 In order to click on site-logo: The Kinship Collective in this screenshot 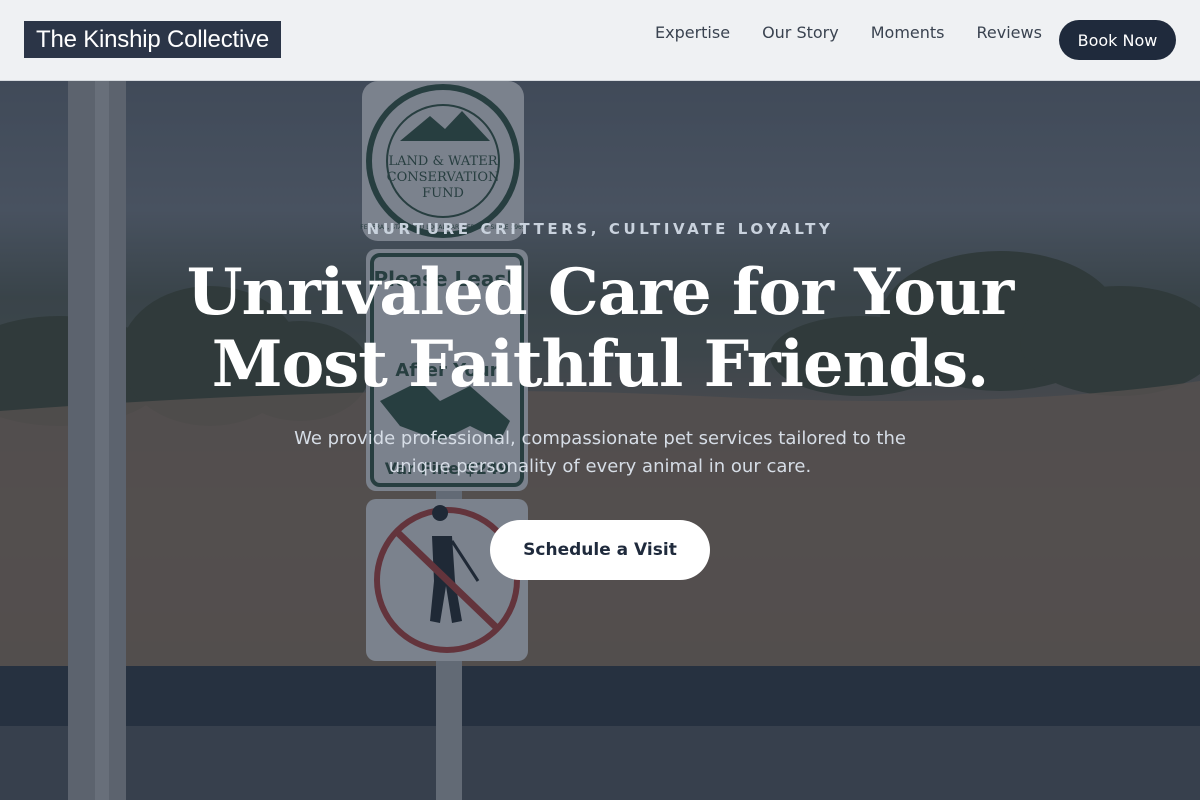, I will do `click(153, 39)`.